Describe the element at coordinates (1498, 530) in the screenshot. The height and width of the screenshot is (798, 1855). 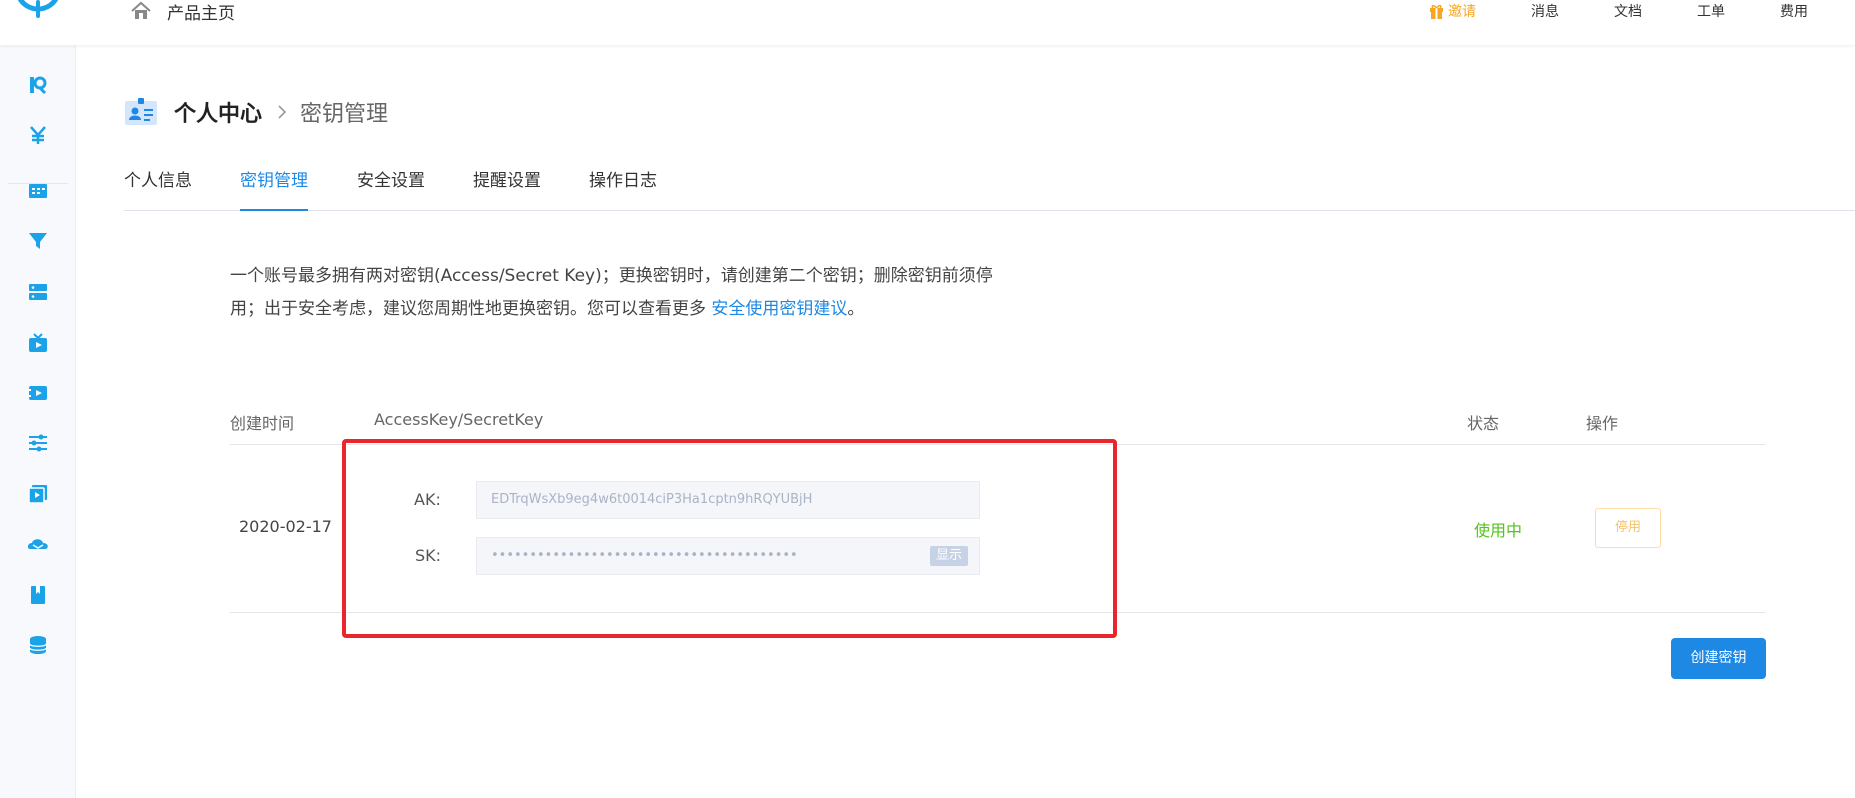
I see `status-badge: 使用中` at that location.